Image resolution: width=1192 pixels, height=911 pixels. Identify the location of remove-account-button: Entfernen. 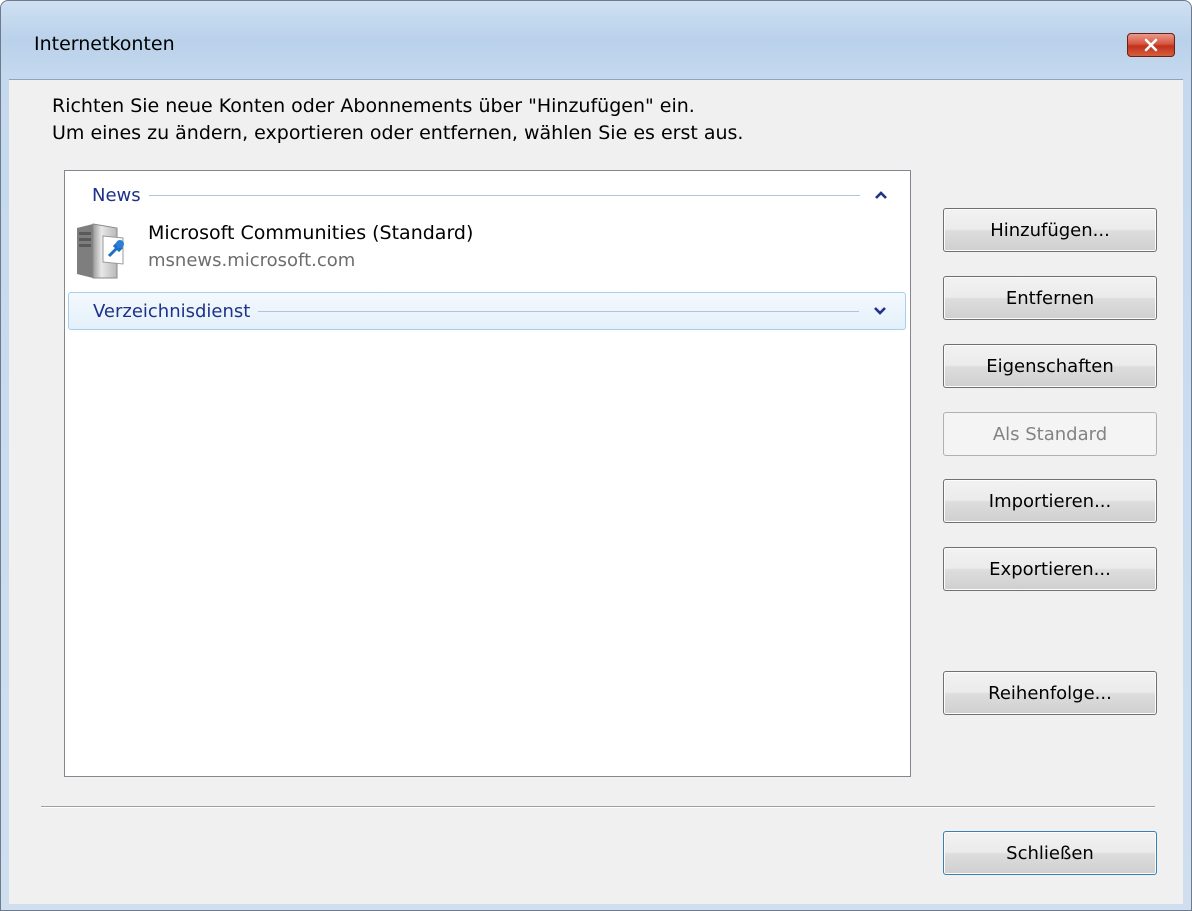
(1050, 298).